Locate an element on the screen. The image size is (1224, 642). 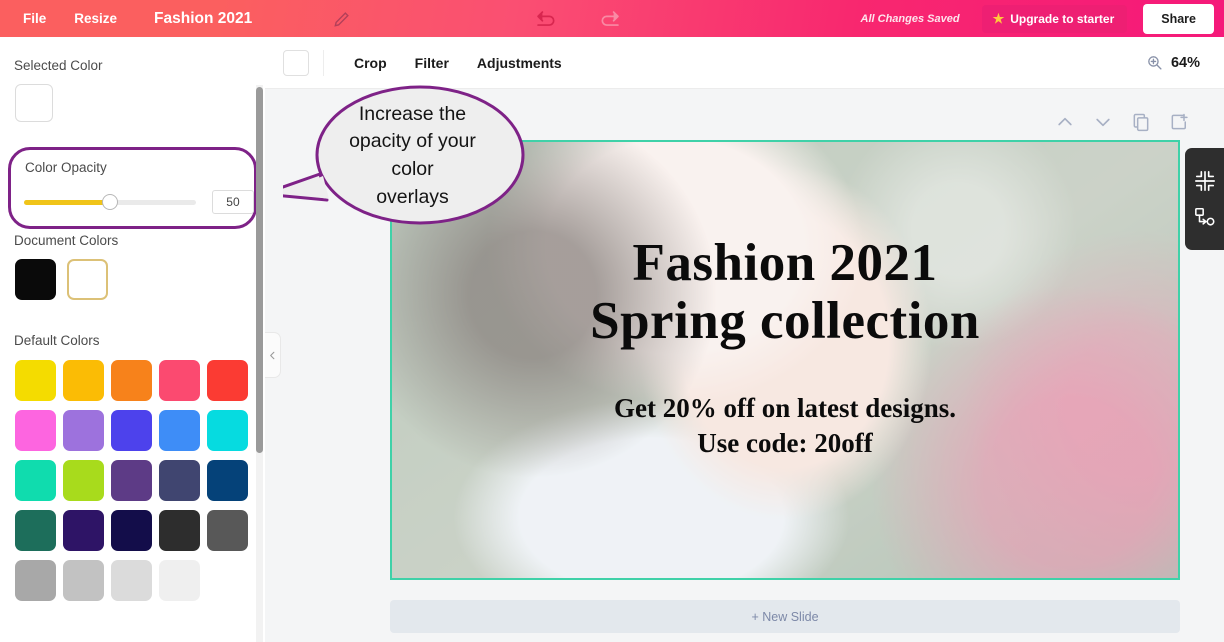
document-colors-row is located at coordinates (140, 279).